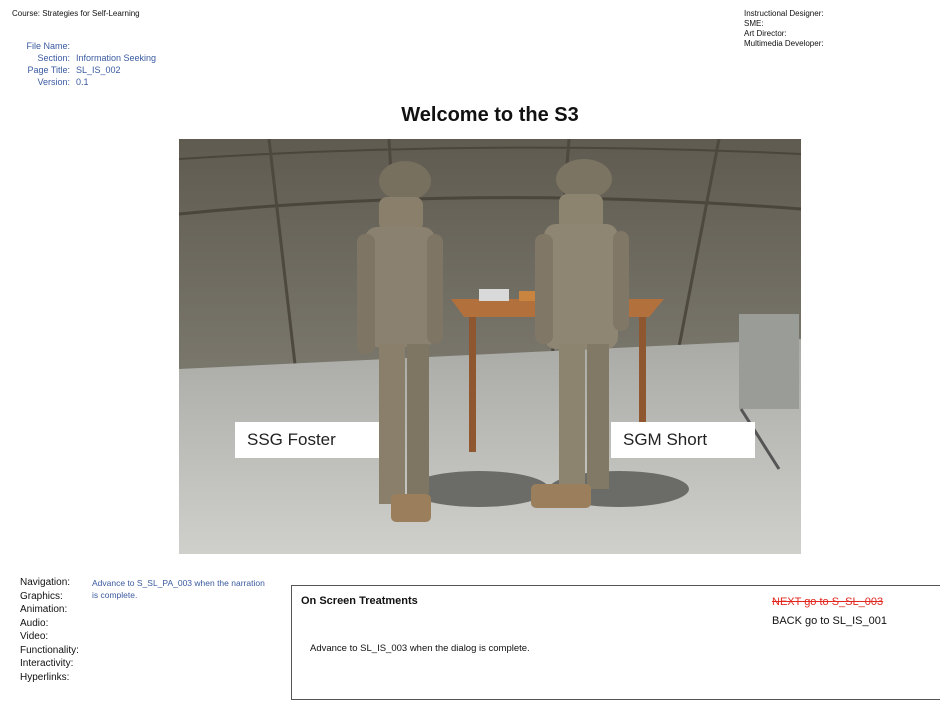  I want to click on field-graphics: Graphics:, so click(41, 596).